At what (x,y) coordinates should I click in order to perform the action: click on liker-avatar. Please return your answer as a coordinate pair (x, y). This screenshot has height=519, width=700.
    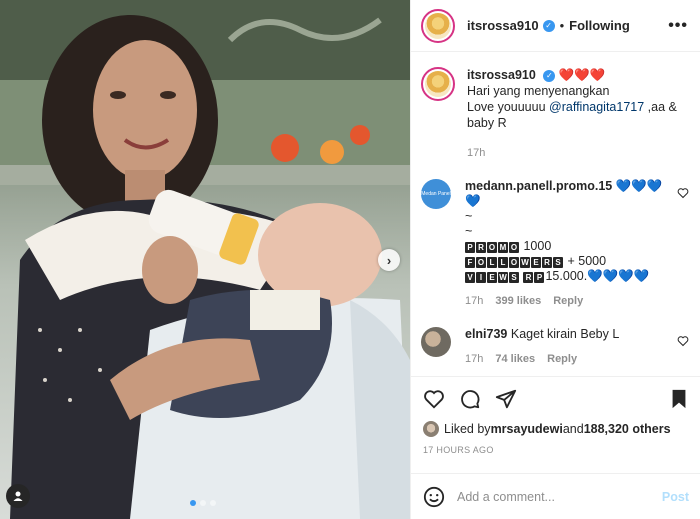
    Looking at the image, I should click on (431, 429).